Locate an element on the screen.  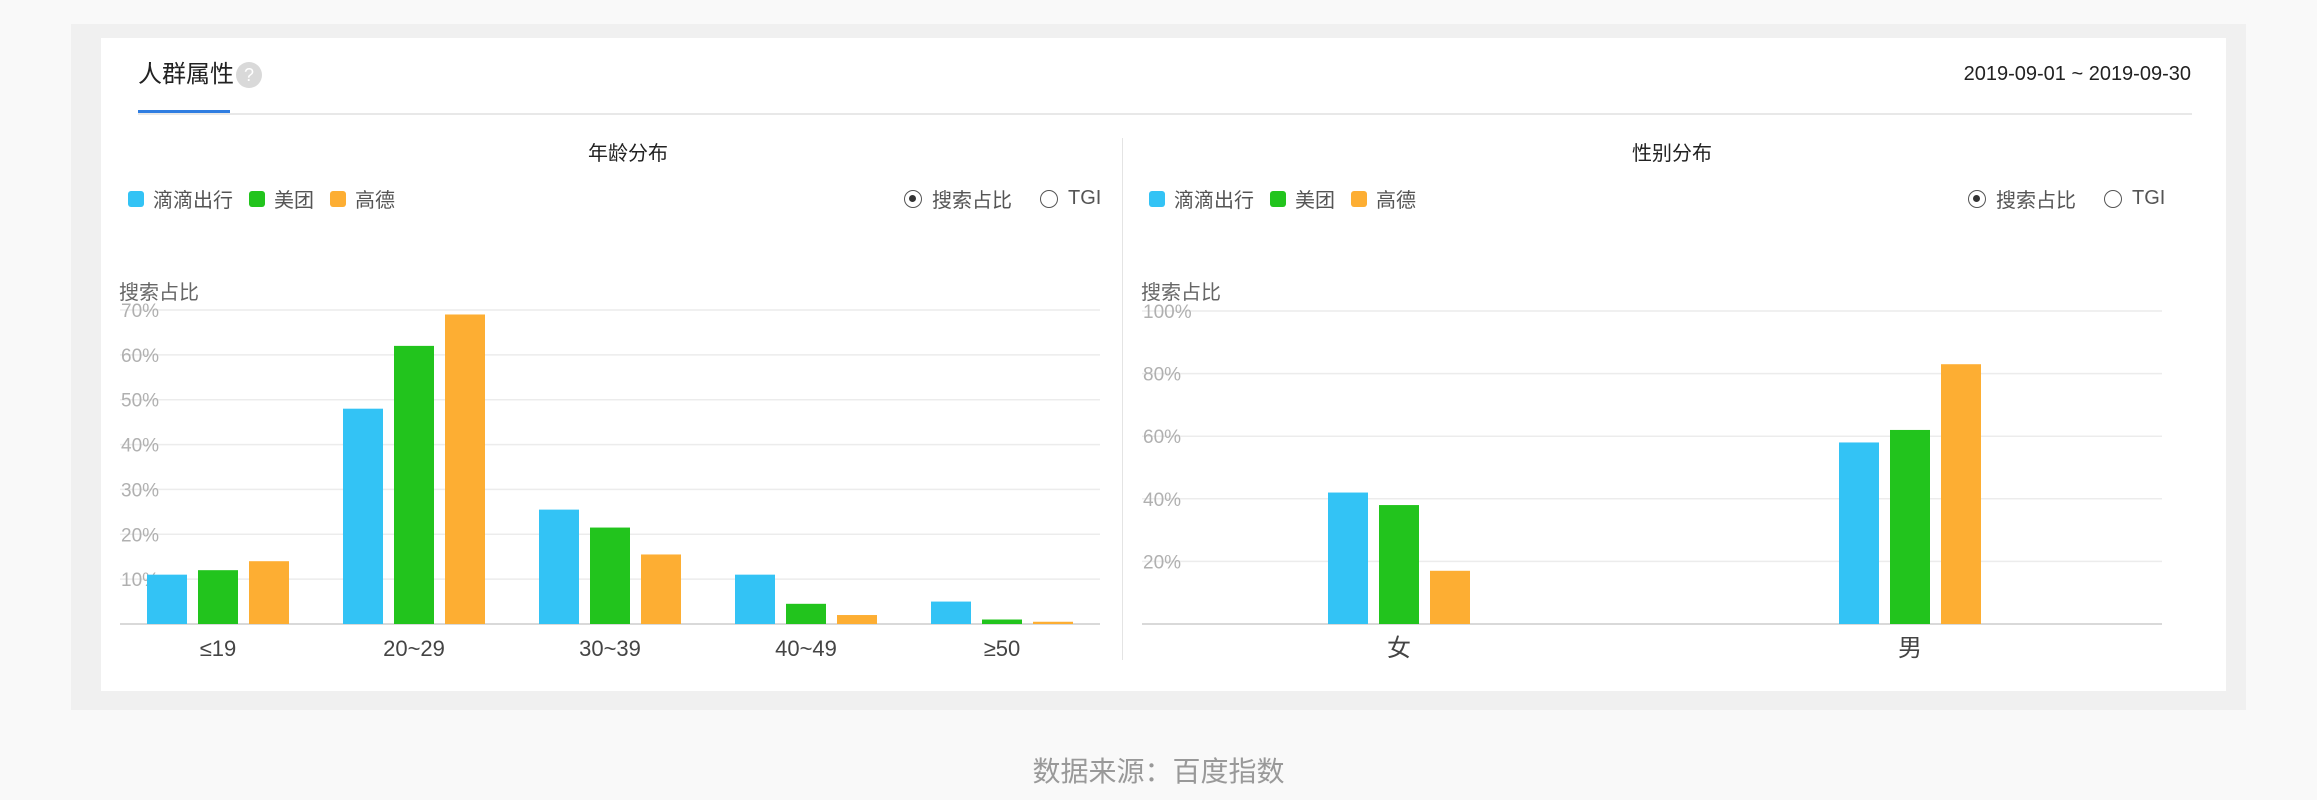
age-x-tick-label: 40~49 is located at coordinates (806, 648).